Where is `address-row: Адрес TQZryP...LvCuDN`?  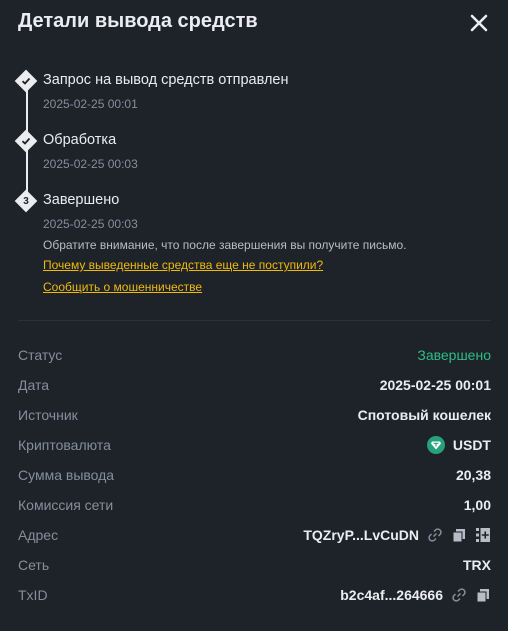 address-row: Адрес TQZryP...LvCuDN is located at coordinates (254, 535).